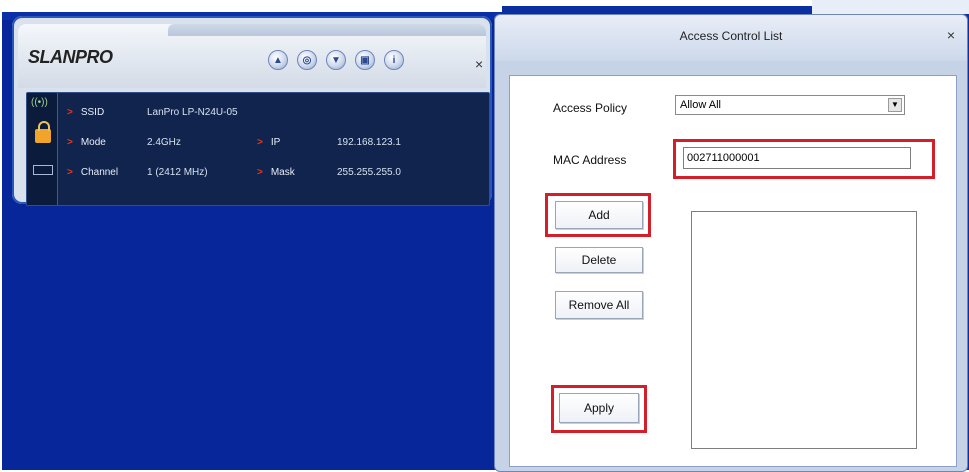  What do you see at coordinates (99, 172) in the screenshot?
I see `channel-label: Channel` at bounding box center [99, 172].